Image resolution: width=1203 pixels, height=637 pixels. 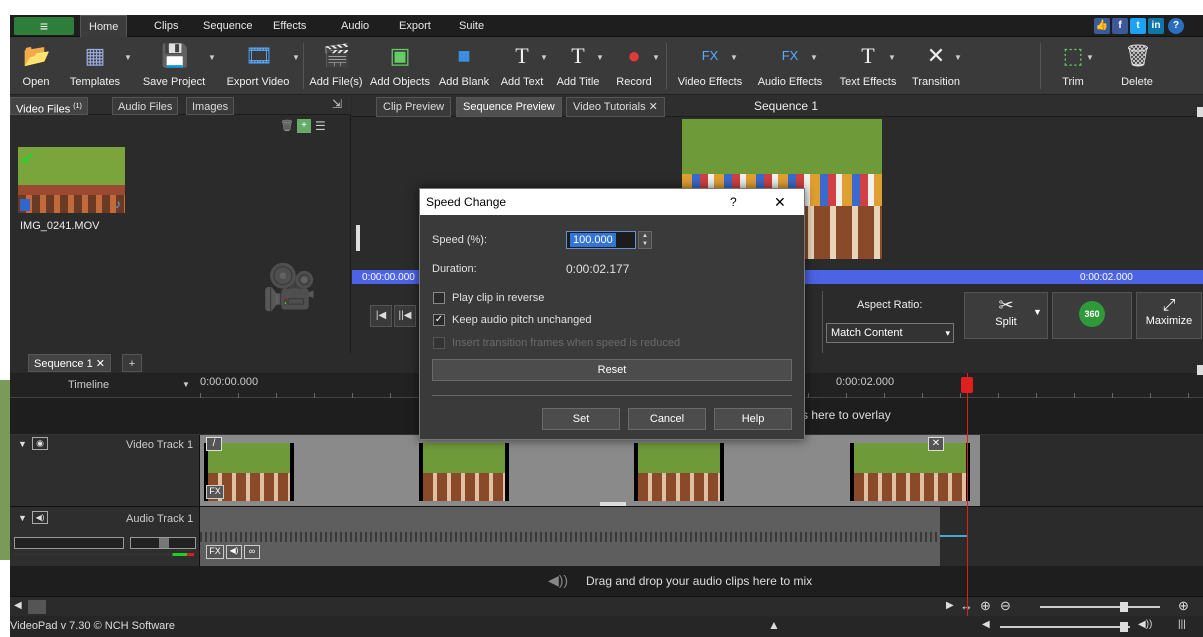 What do you see at coordinates (581, 419) in the screenshot?
I see `set-button: Set` at bounding box center [581, 419].